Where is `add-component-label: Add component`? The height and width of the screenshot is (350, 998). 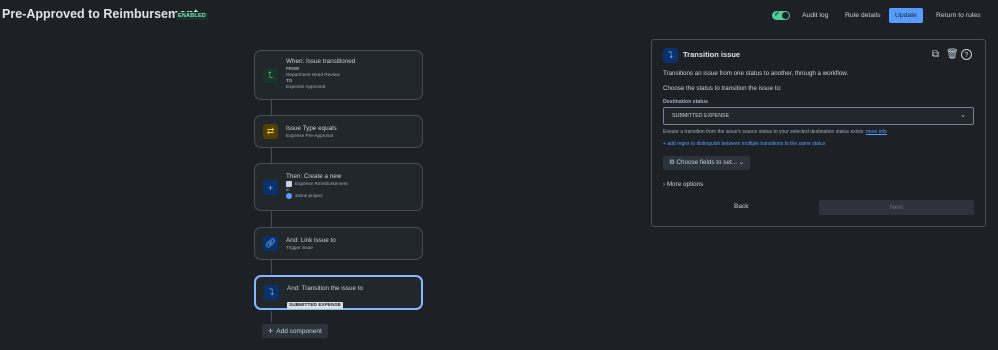 add-component-label: Add component is located at coordinates (299, 331).